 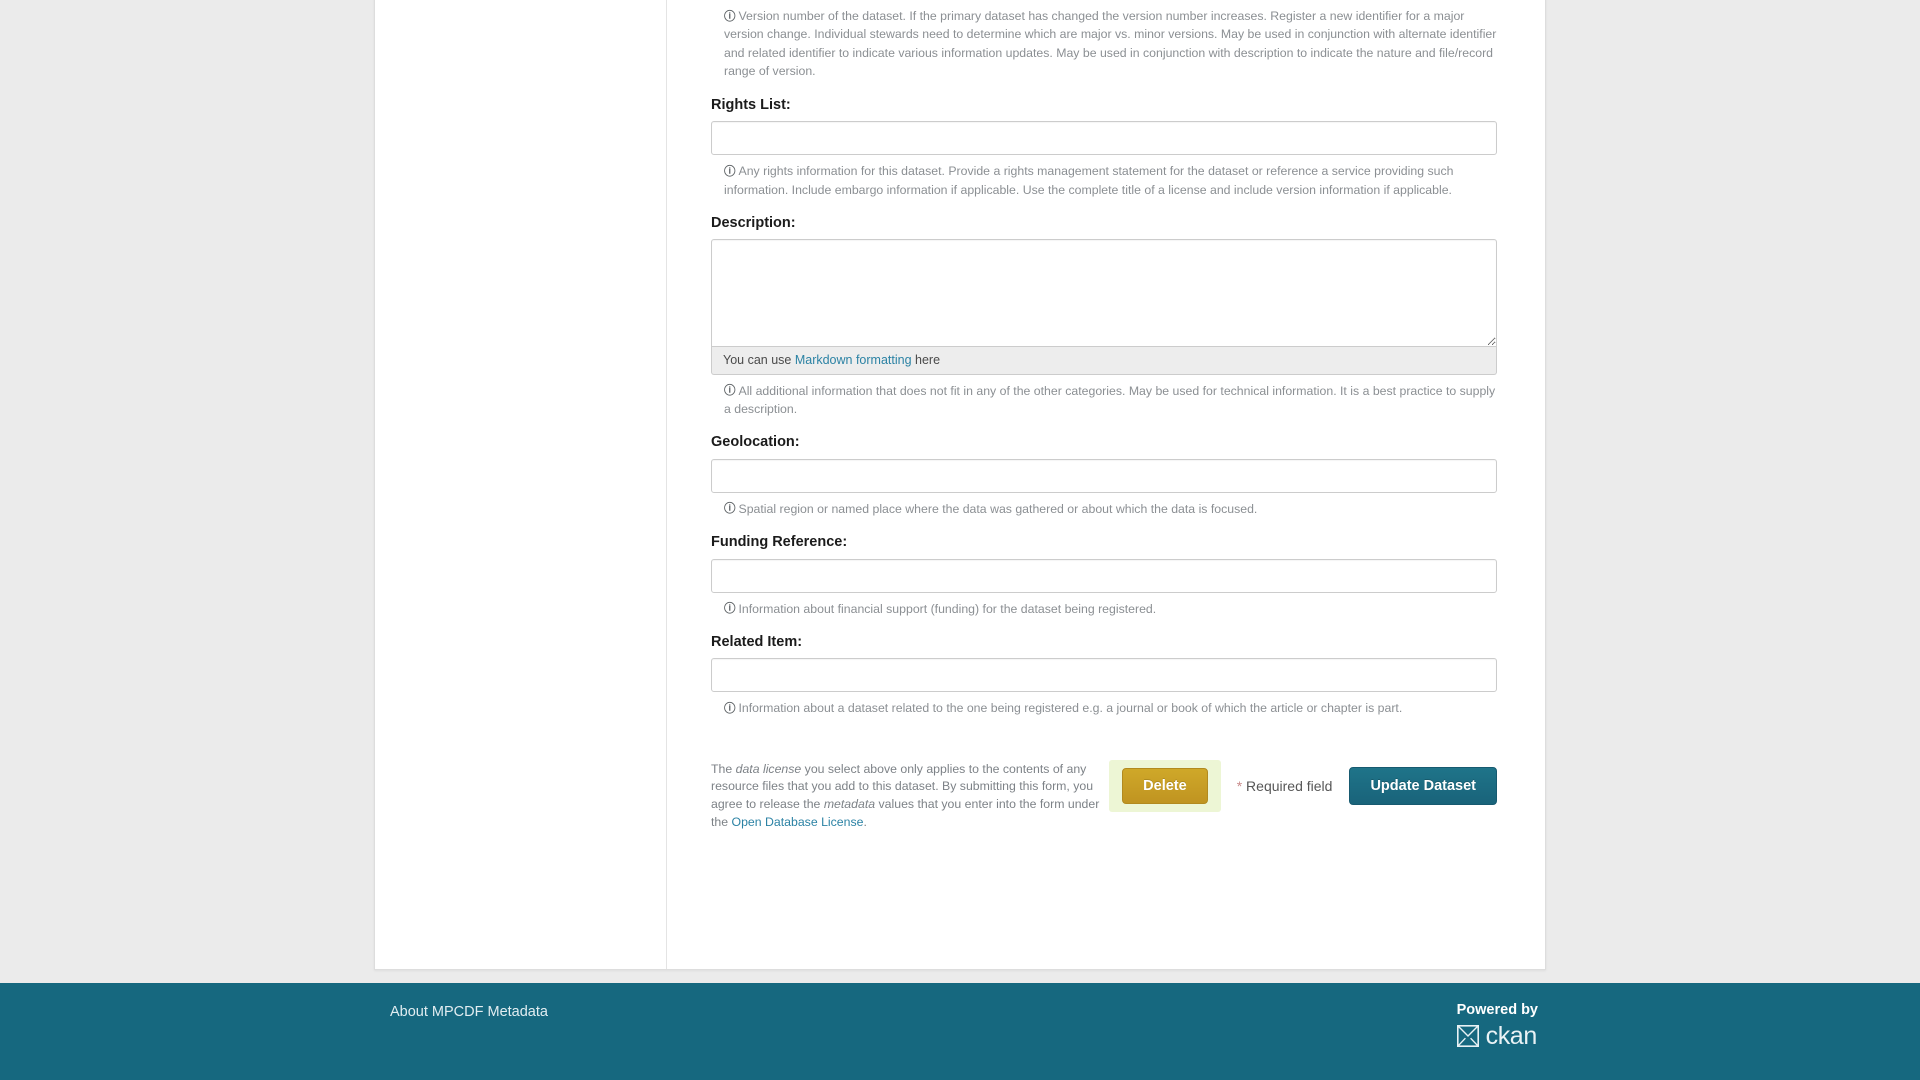 I want to click on about-mpcdf-metadata-link: About MPCDF Metadata, so click(x=469, y=1012).